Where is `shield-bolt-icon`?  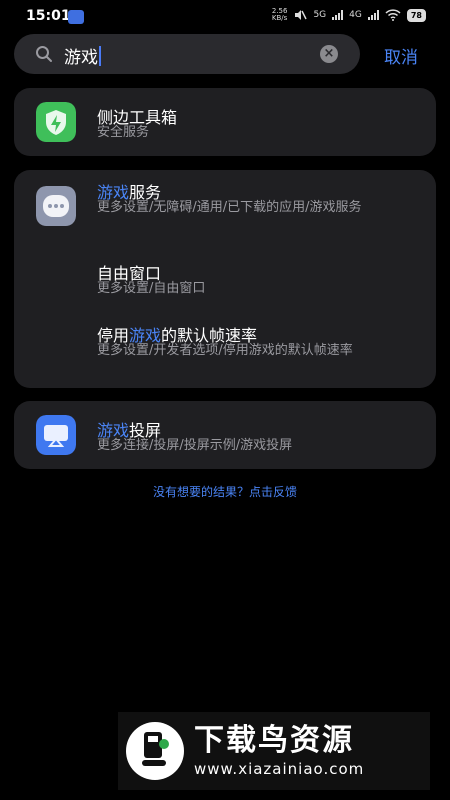
shield-bolt-icon is located at coordinates (56, 122).